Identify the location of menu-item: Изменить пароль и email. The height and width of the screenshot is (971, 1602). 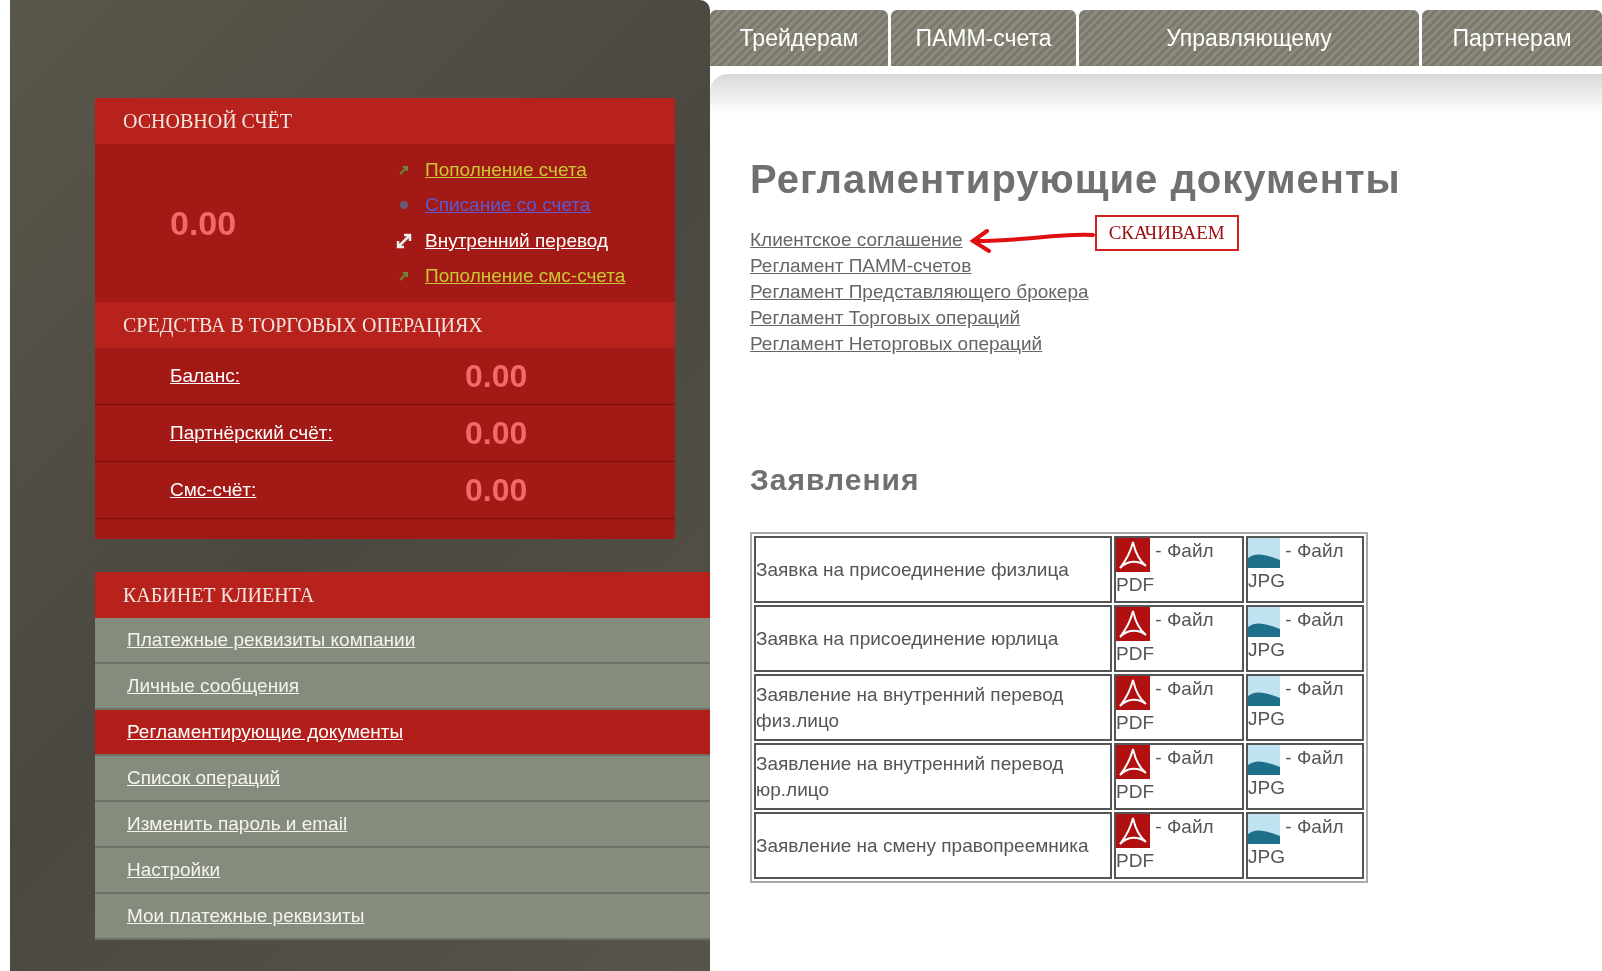
(402, 825).